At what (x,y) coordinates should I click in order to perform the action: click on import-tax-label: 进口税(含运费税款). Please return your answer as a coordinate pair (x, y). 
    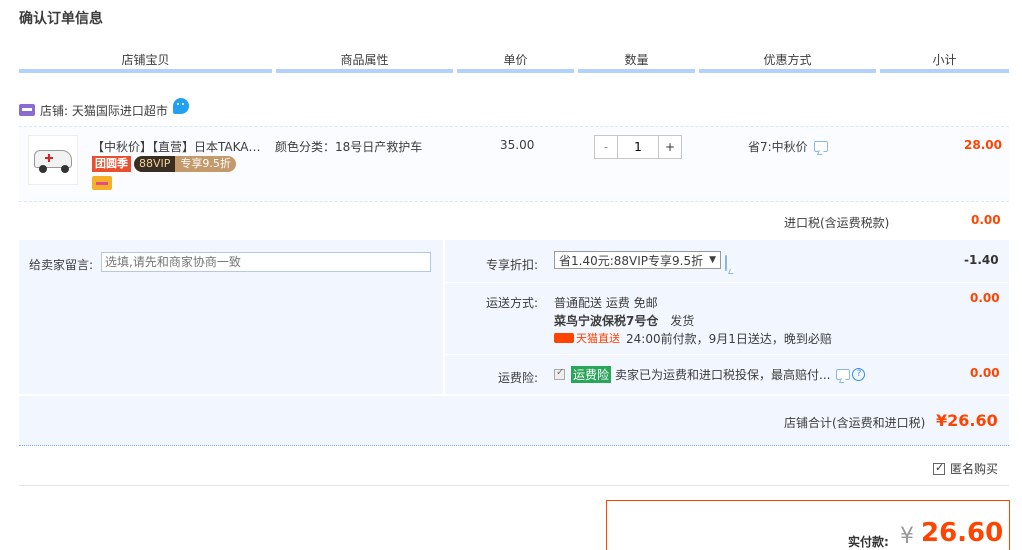
    Looking at the image, I should click on (837, 223).